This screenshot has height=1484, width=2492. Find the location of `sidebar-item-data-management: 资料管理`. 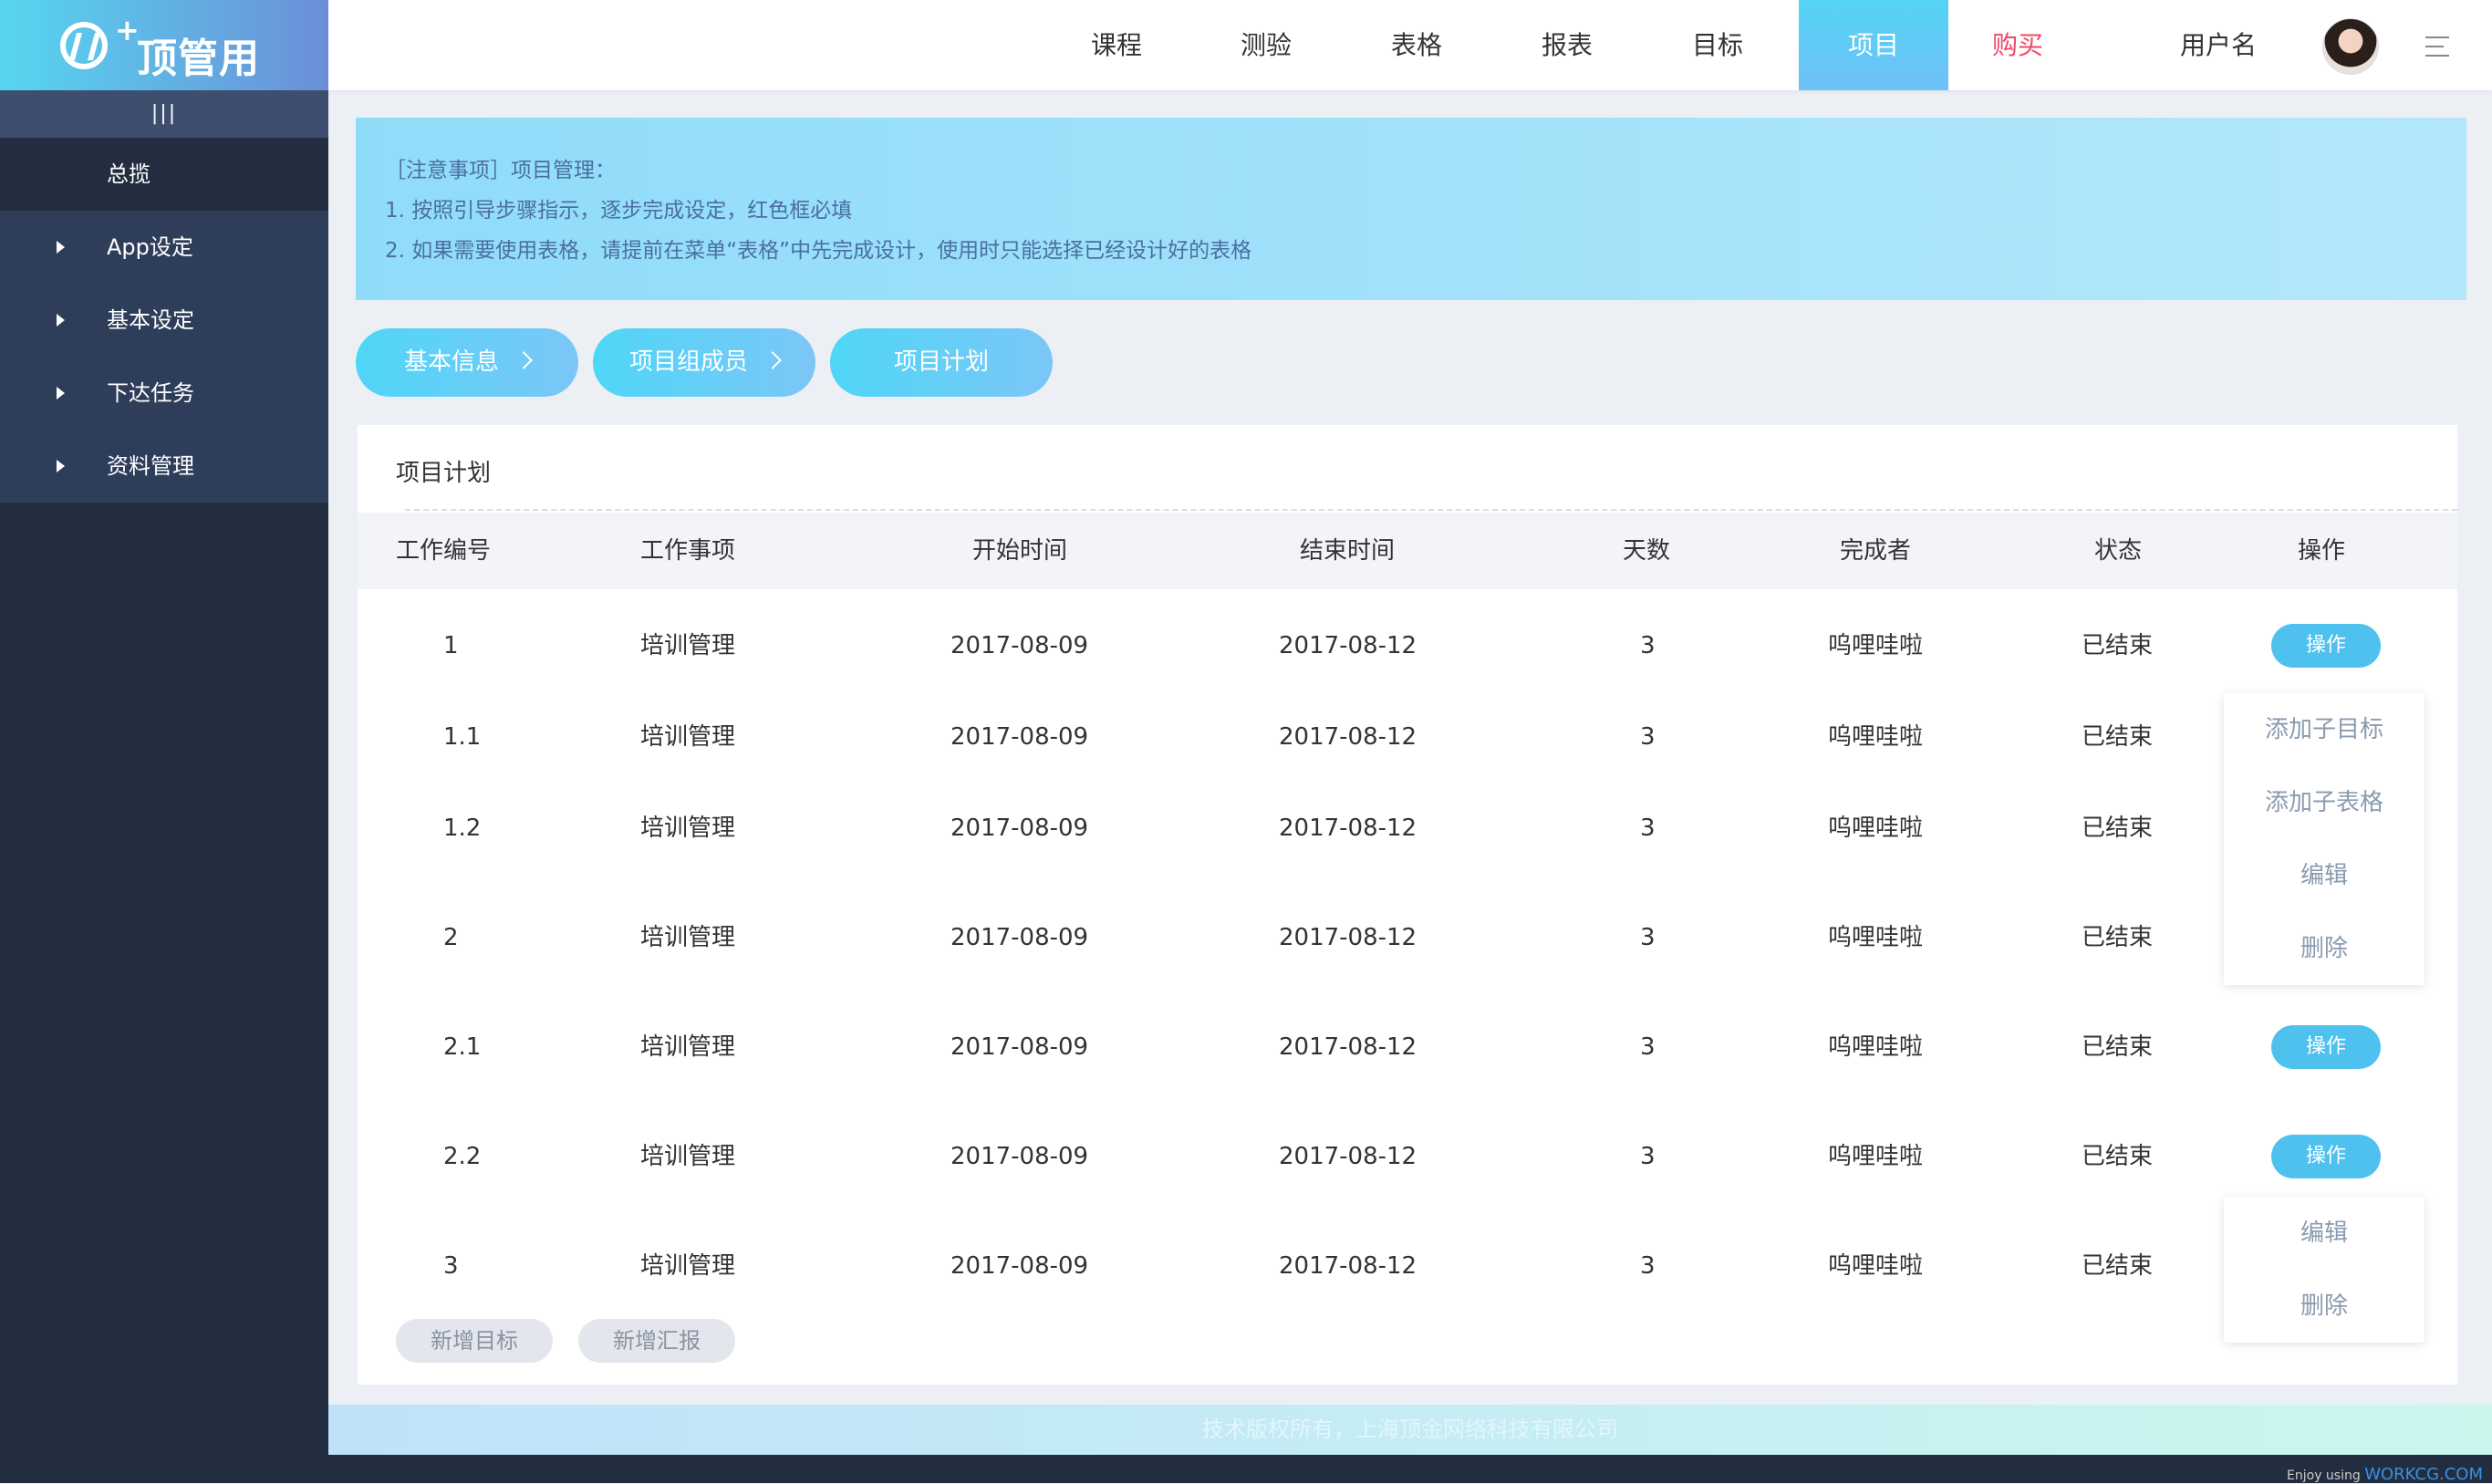

sidebar-item-data-management: 资料管理 is located at coordinates (164, 467).